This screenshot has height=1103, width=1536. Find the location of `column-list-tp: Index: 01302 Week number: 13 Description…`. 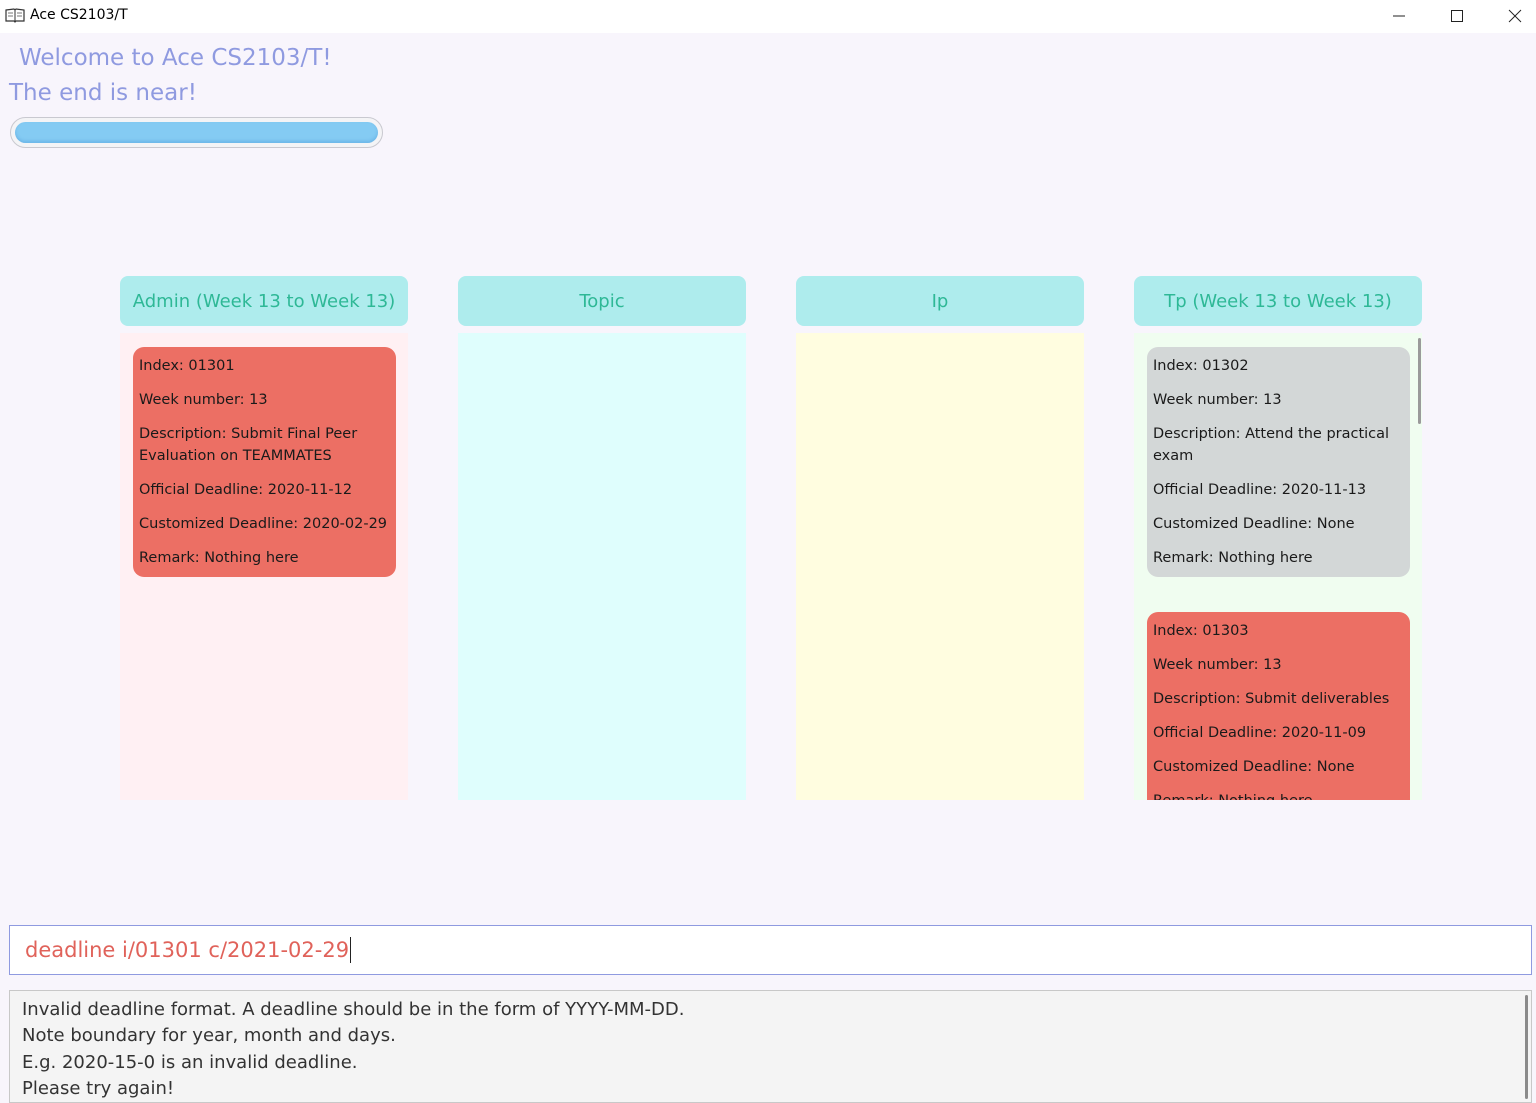

column-list-tp: Index: 01302 Week number: 13 Description… is located at coordinates (1278, 566).